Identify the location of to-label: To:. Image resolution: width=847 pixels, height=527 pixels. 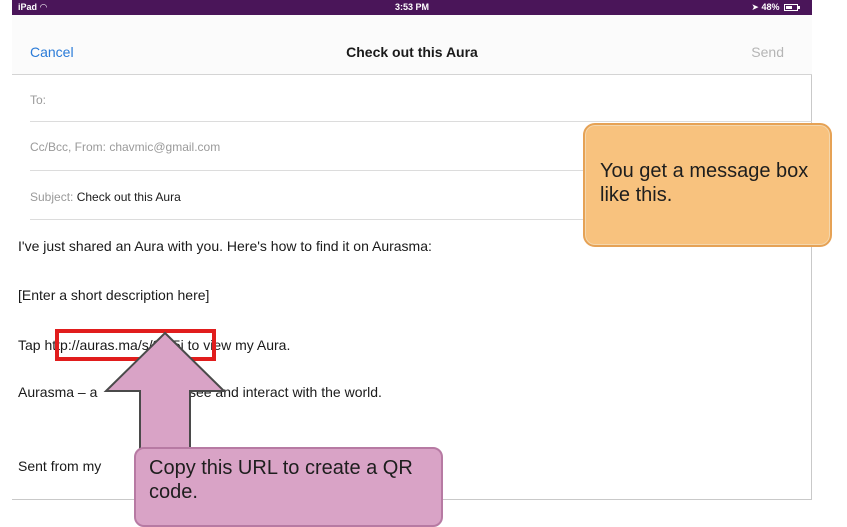
(38, 100).